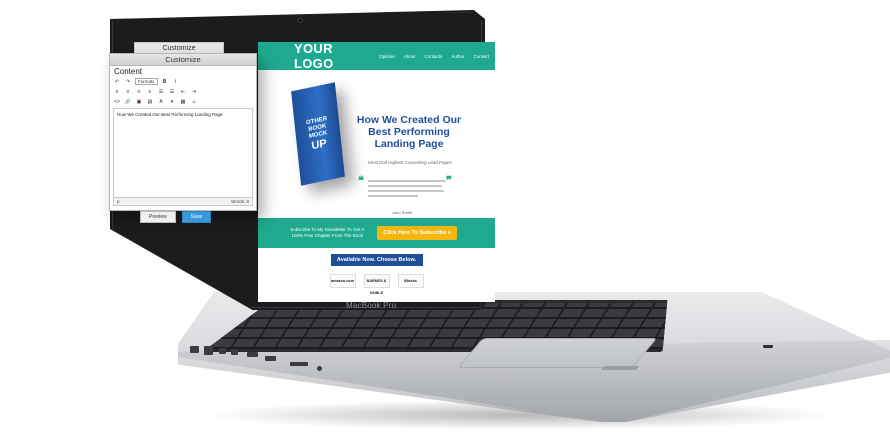  Describe the element at coordinates (376, 260) in the screenshot. I see `available-banner: Available Now. Choose Below.` at that location.